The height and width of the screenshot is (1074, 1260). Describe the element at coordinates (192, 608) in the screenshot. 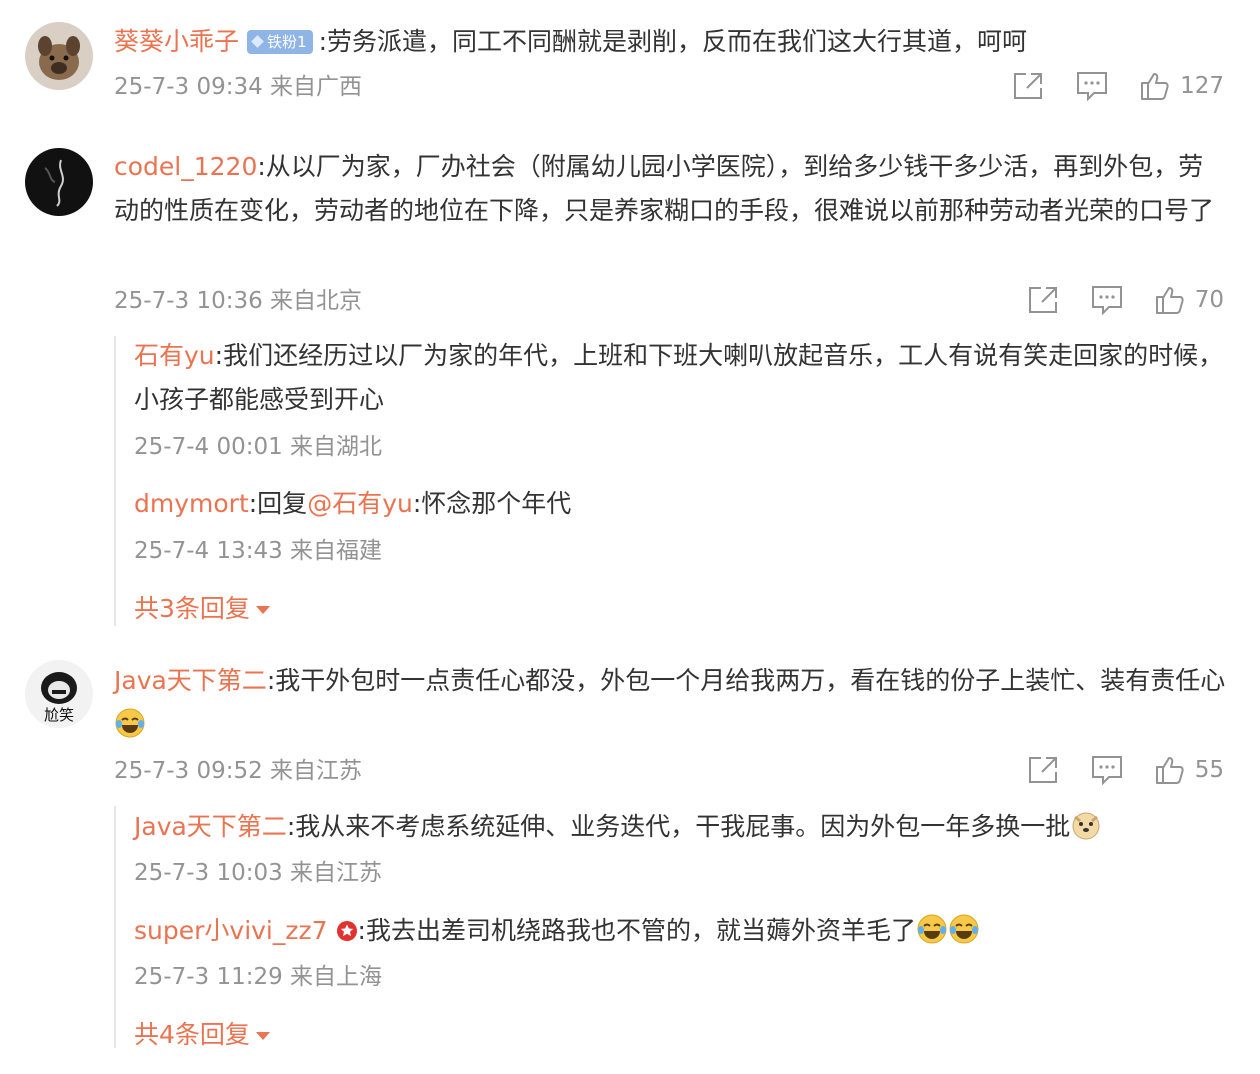

I see `more-replies-label: 共3条回复` at that location.